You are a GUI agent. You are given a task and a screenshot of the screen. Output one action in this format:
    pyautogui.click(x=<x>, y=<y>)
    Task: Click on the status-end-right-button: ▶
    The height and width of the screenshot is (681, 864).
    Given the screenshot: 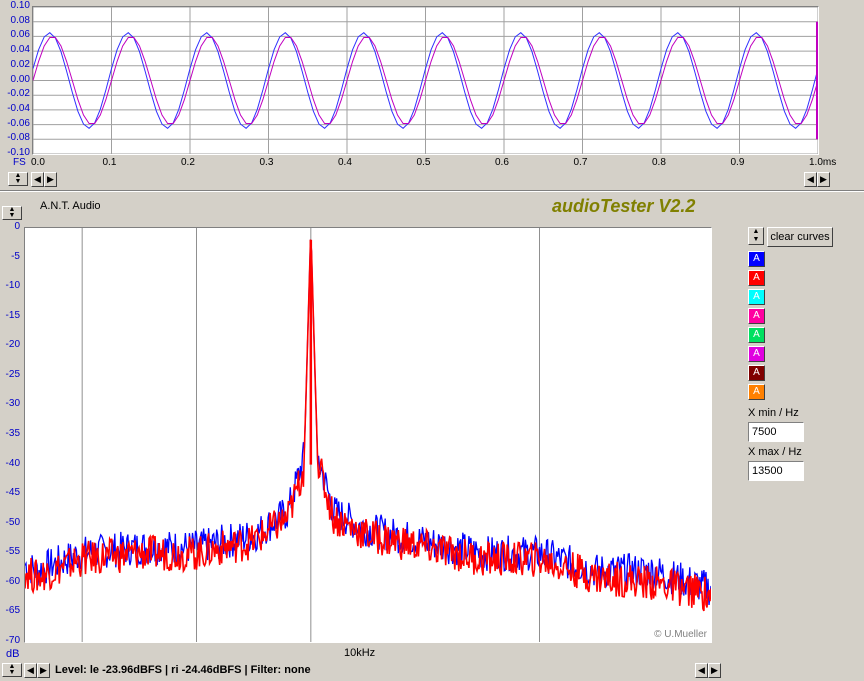 What is the action you would take?
    pyautogui.click(x=714, y=670)
    